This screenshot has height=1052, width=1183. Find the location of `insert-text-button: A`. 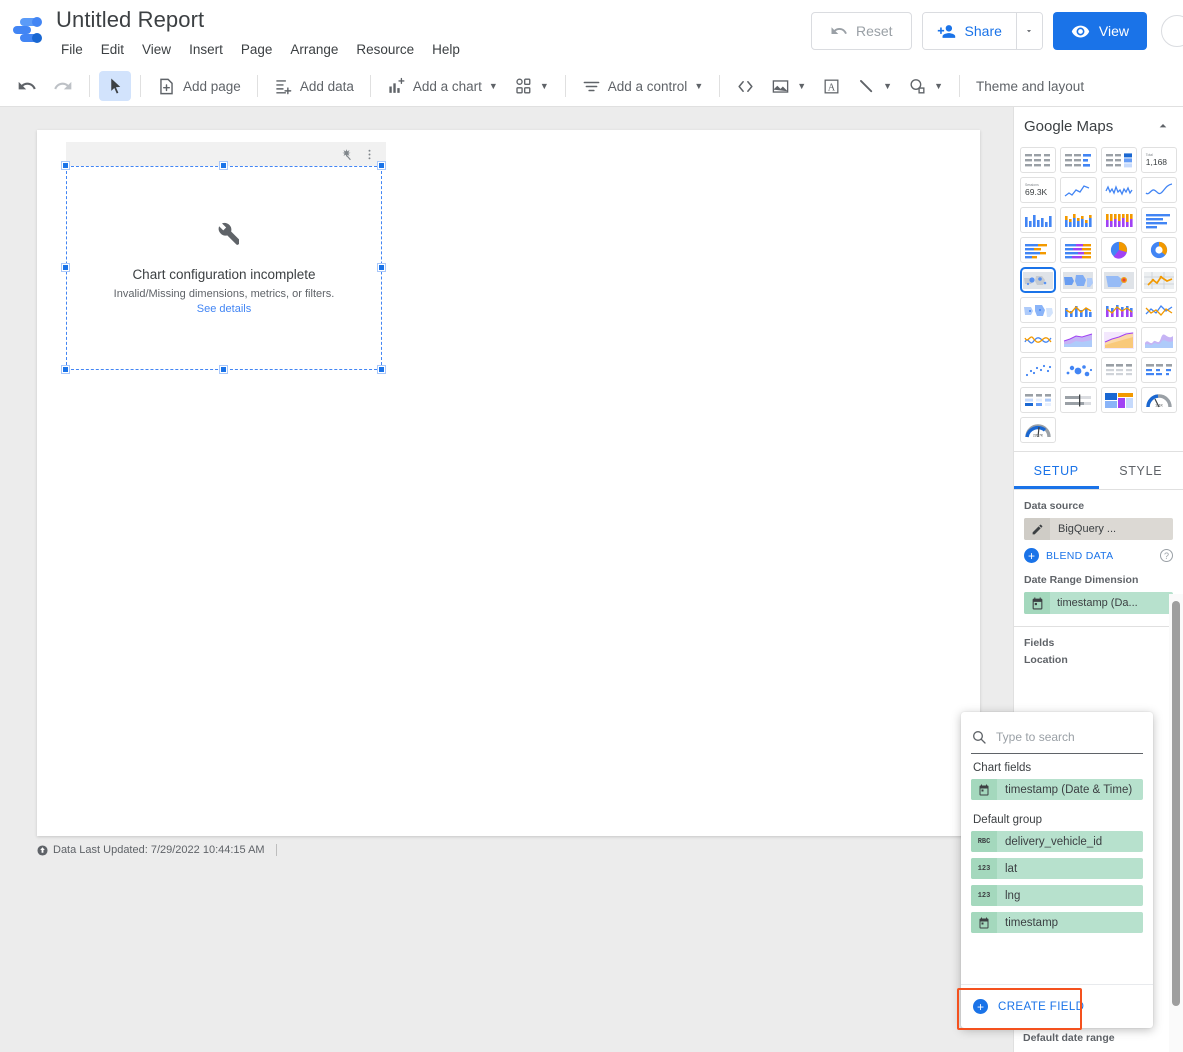

insert-text-button: A is located at coordinates (831, 86).